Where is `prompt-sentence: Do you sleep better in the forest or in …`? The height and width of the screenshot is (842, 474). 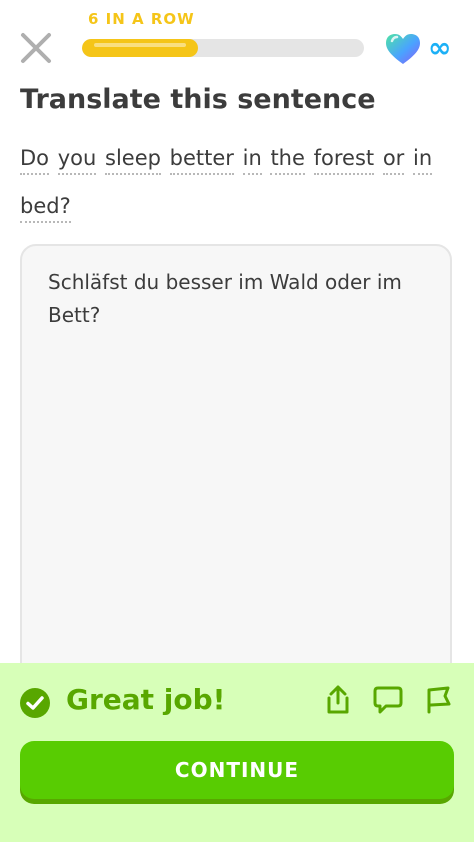
prompt-sentence: Do you sleep better in the forest or in … is located at coordinates (230, 182).